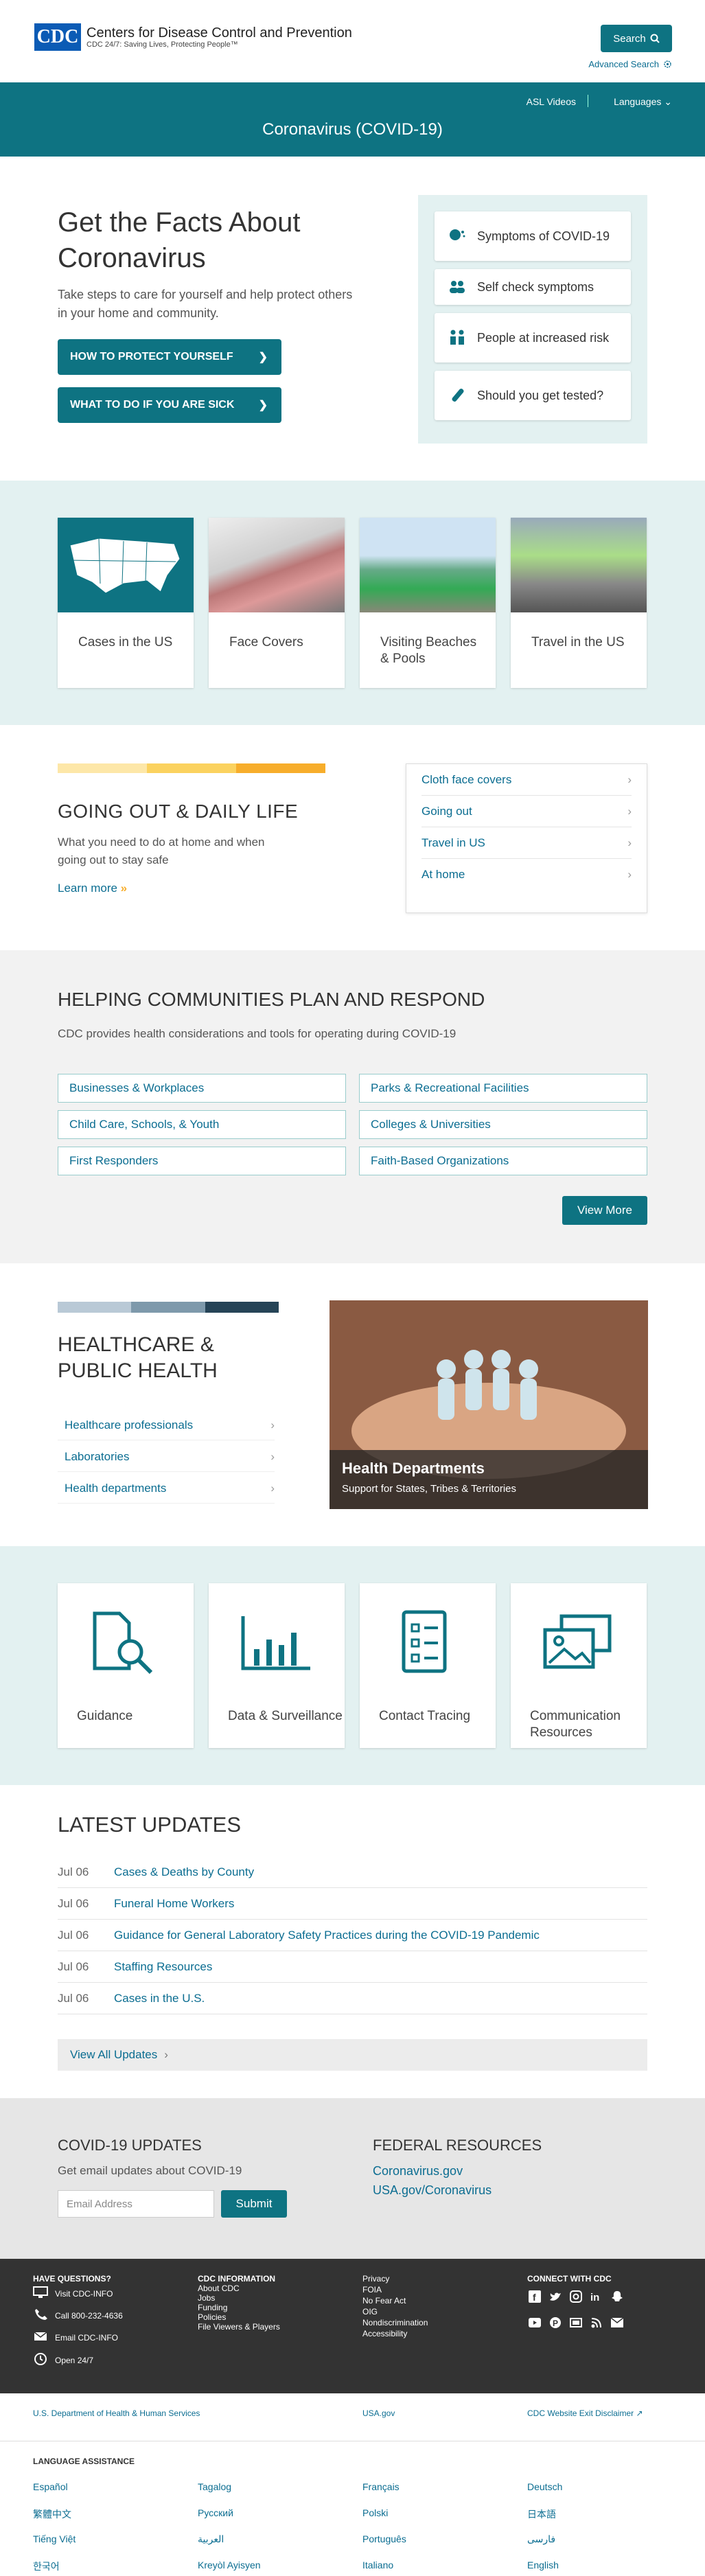 This screenshot has height=2576, width=705. Describe the element at coordinates (630, 64) in the screenshot. I see `advanced-search-link: Advanced Search` at that location.